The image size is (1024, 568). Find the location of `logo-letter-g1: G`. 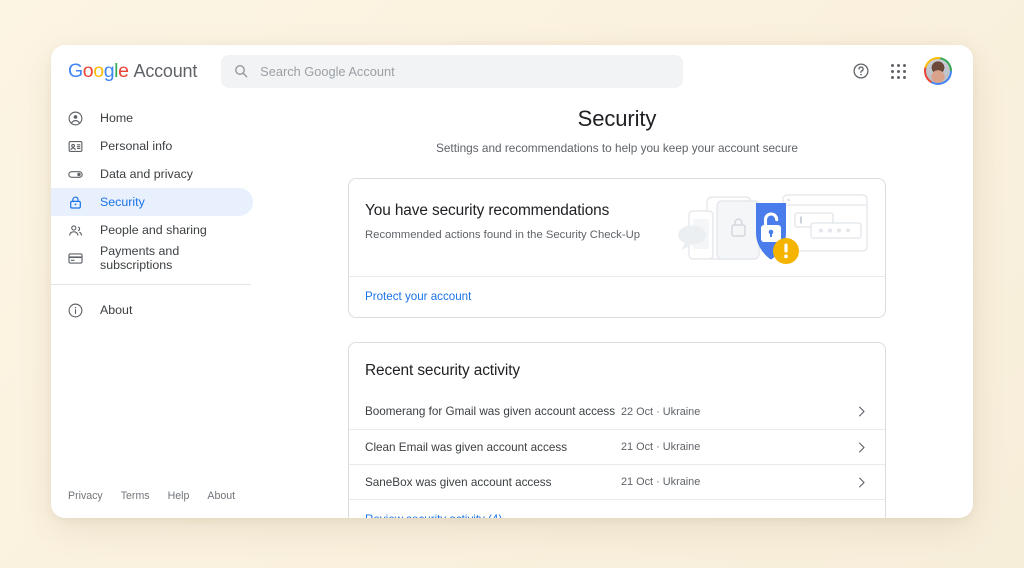

logo-letter-g1: G is located at coordinates (75, 70).